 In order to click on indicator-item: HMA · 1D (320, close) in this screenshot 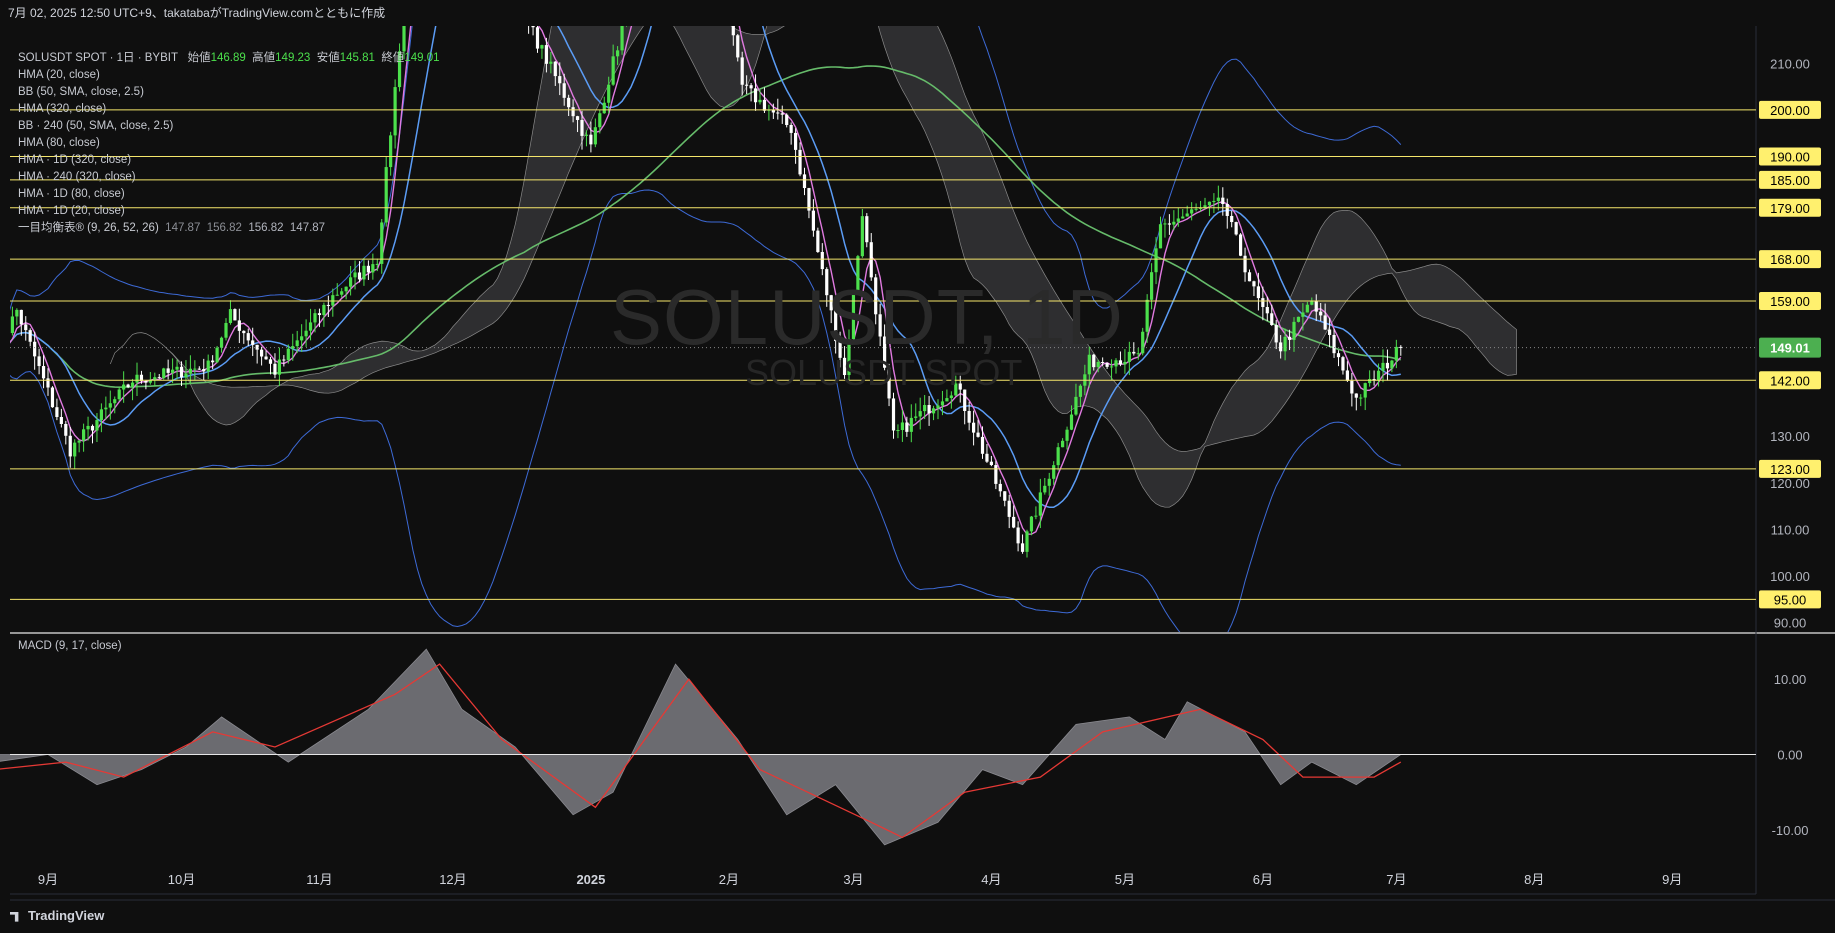, I will do `click(229, 160)`.